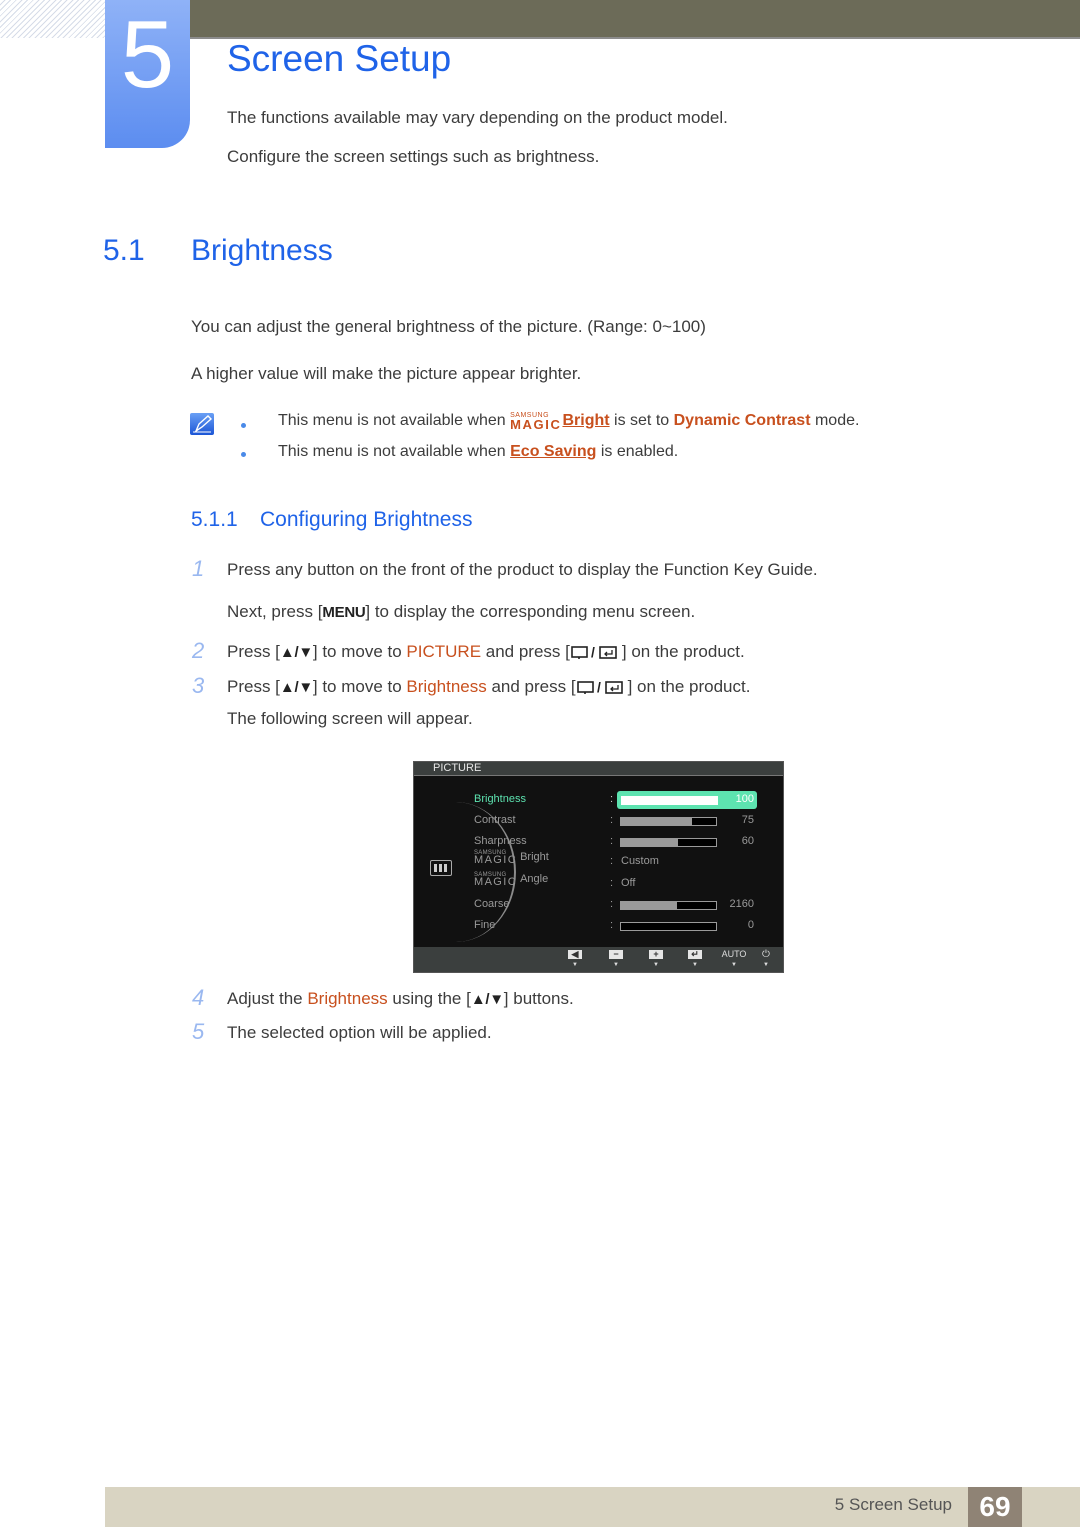 Image resolution: width=1080 pixels, height=1527 pixels. I want to click on left-arrow-icon: ◀, so click(575, 954).